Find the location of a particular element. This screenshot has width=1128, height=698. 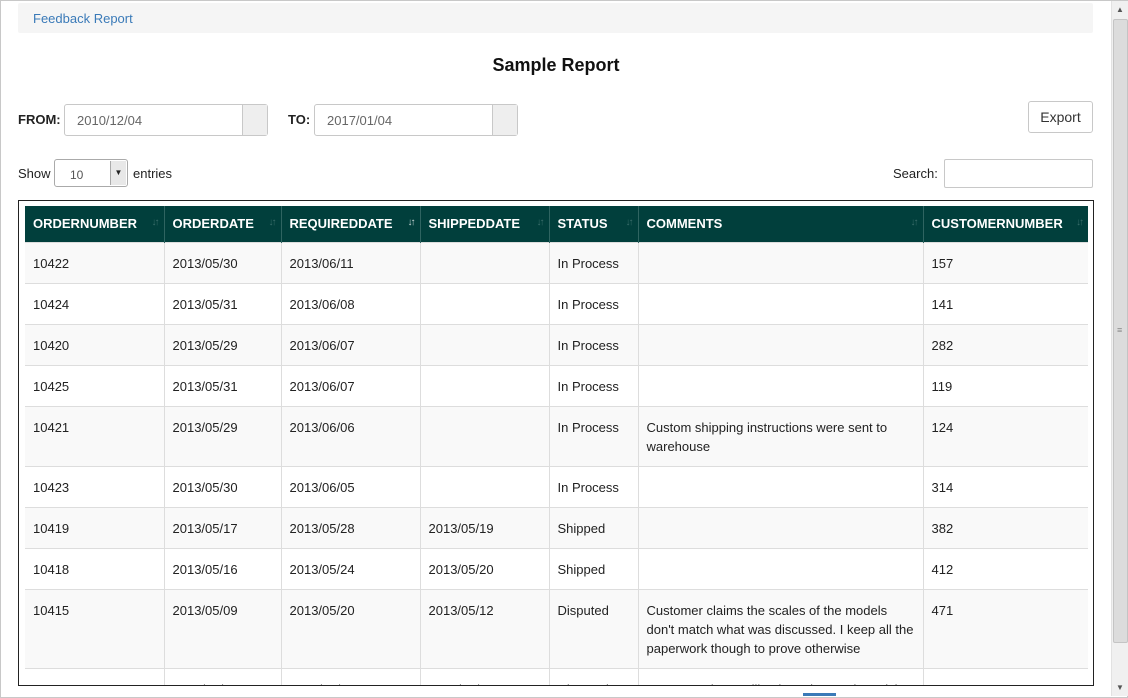

table-cell-status: Disputed is located at coordinates (594, 676).